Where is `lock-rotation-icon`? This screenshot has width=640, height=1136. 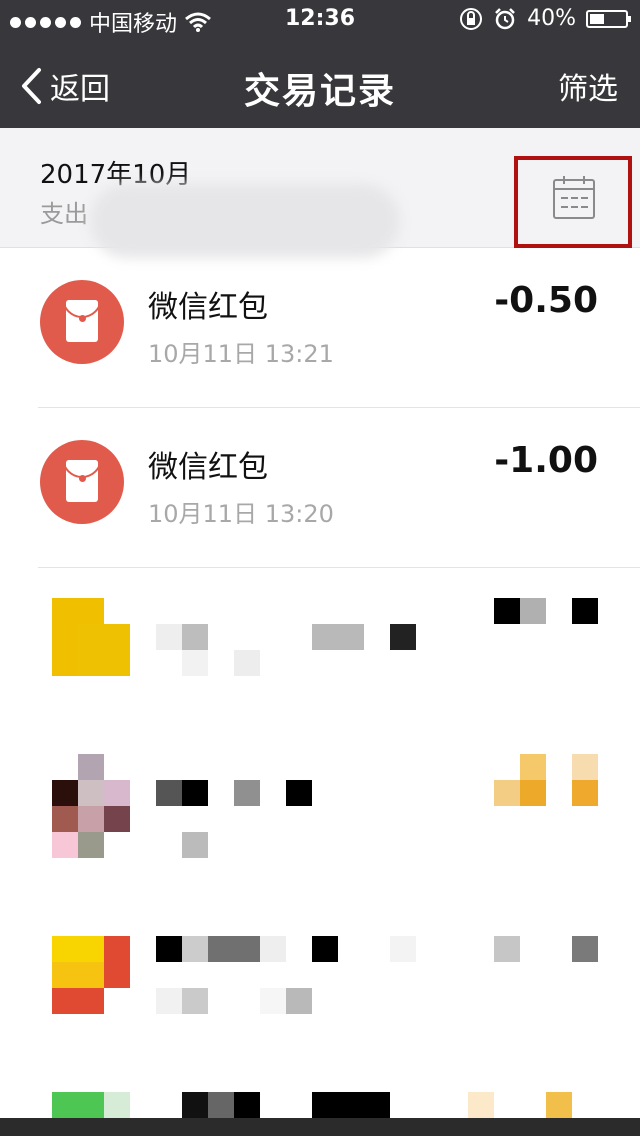 lock-rotation-icon is located at coordinates (471, 18).